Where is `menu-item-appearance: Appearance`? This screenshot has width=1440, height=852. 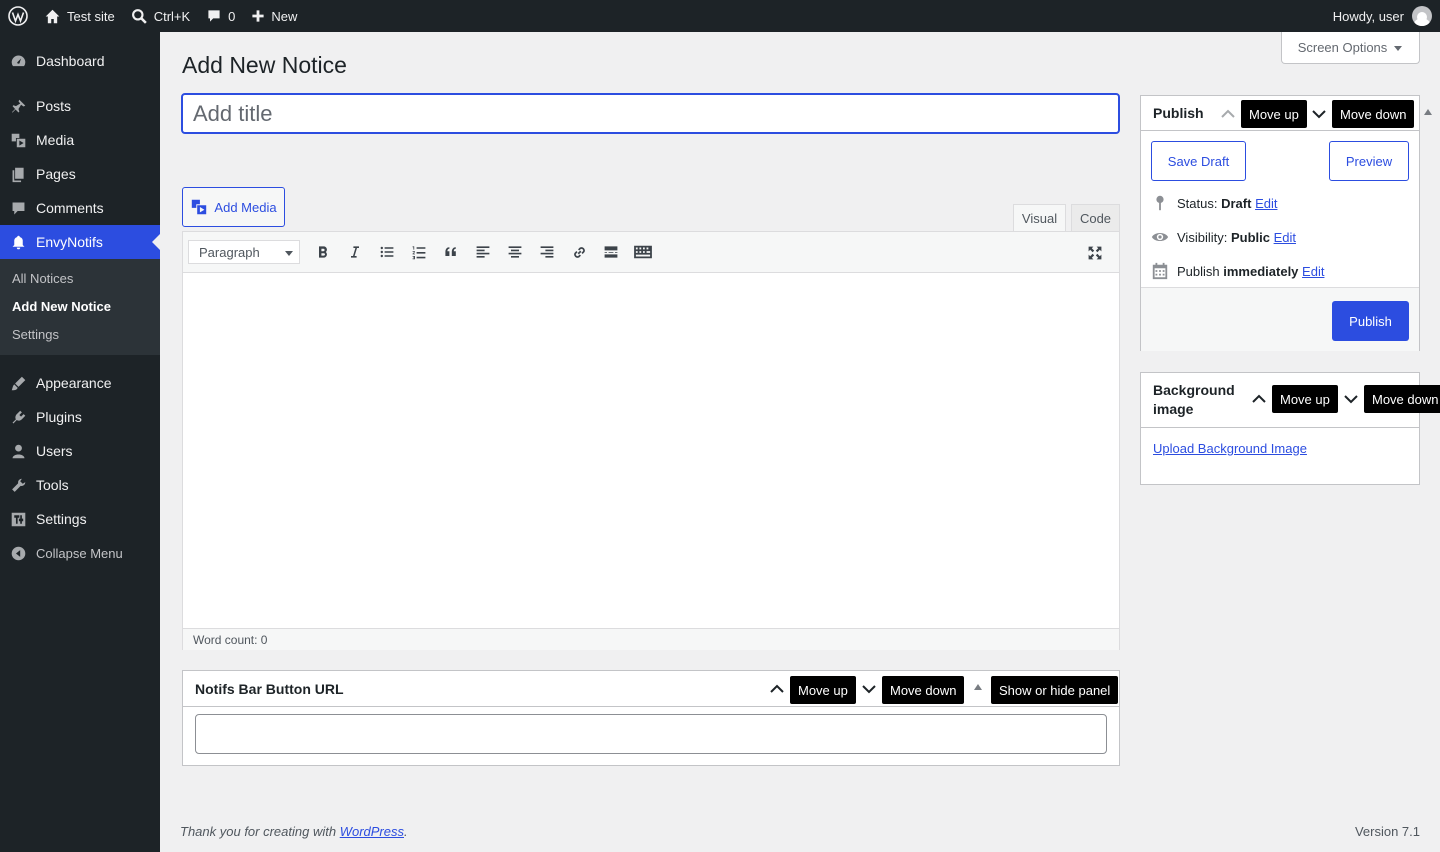
menu-item-appearance: Appearance is located at coordinates (80, 383).